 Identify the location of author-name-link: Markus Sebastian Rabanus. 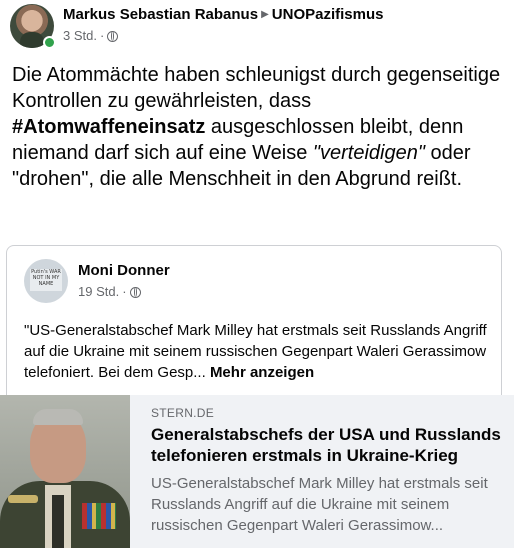
(160, 14).